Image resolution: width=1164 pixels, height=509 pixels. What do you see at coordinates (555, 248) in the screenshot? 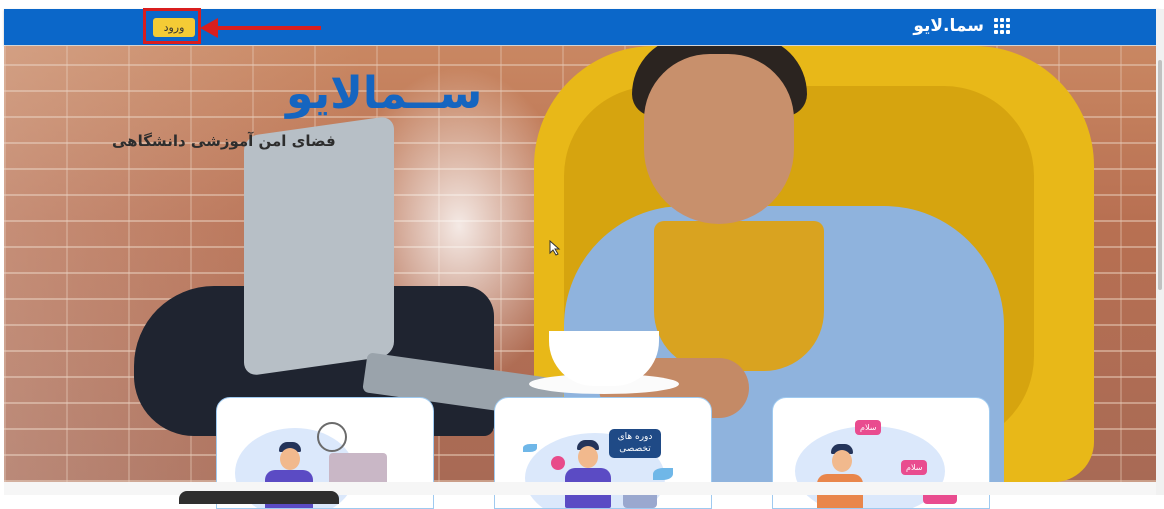
I see `mouse-cursor-icon` at bounding box center [555, 248].